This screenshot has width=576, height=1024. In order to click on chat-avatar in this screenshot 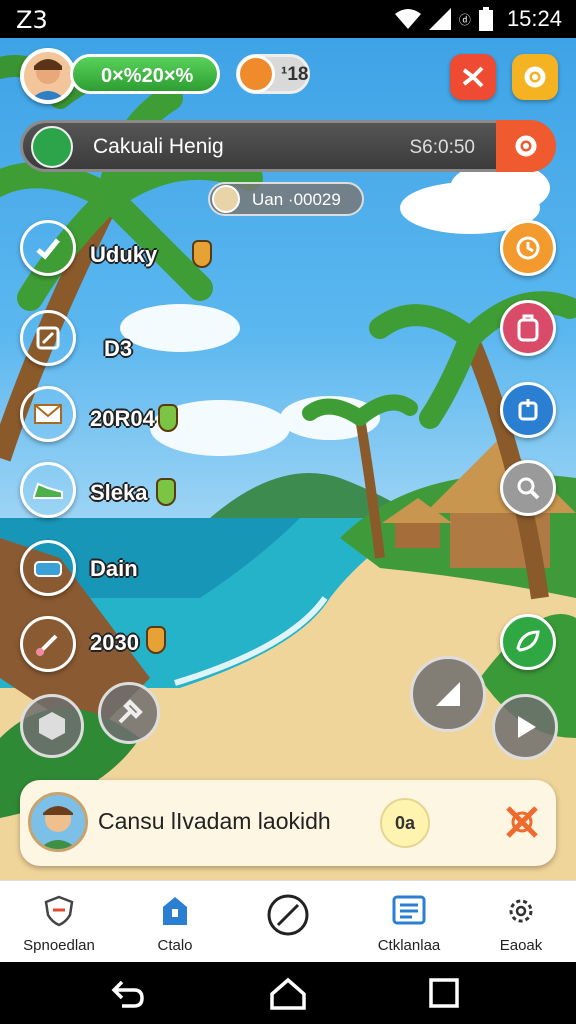, I will do `click(58, 822)`.